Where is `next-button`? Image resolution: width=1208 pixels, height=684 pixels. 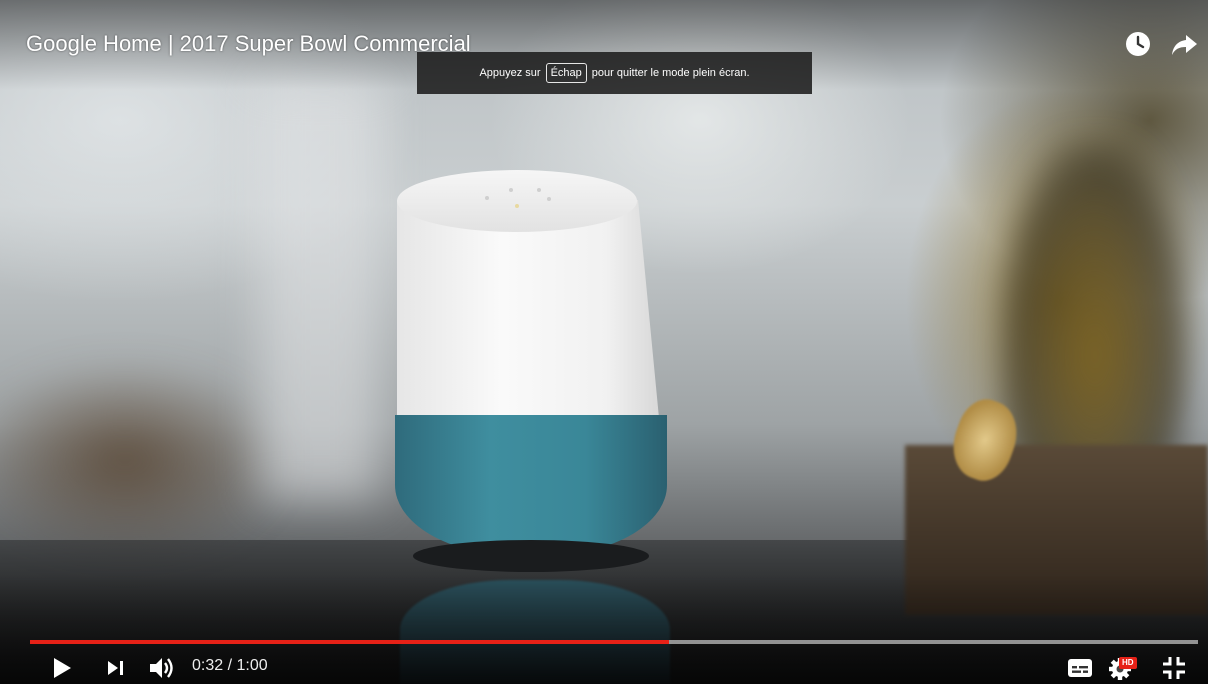 next-button is located at coordinates (116, 668).